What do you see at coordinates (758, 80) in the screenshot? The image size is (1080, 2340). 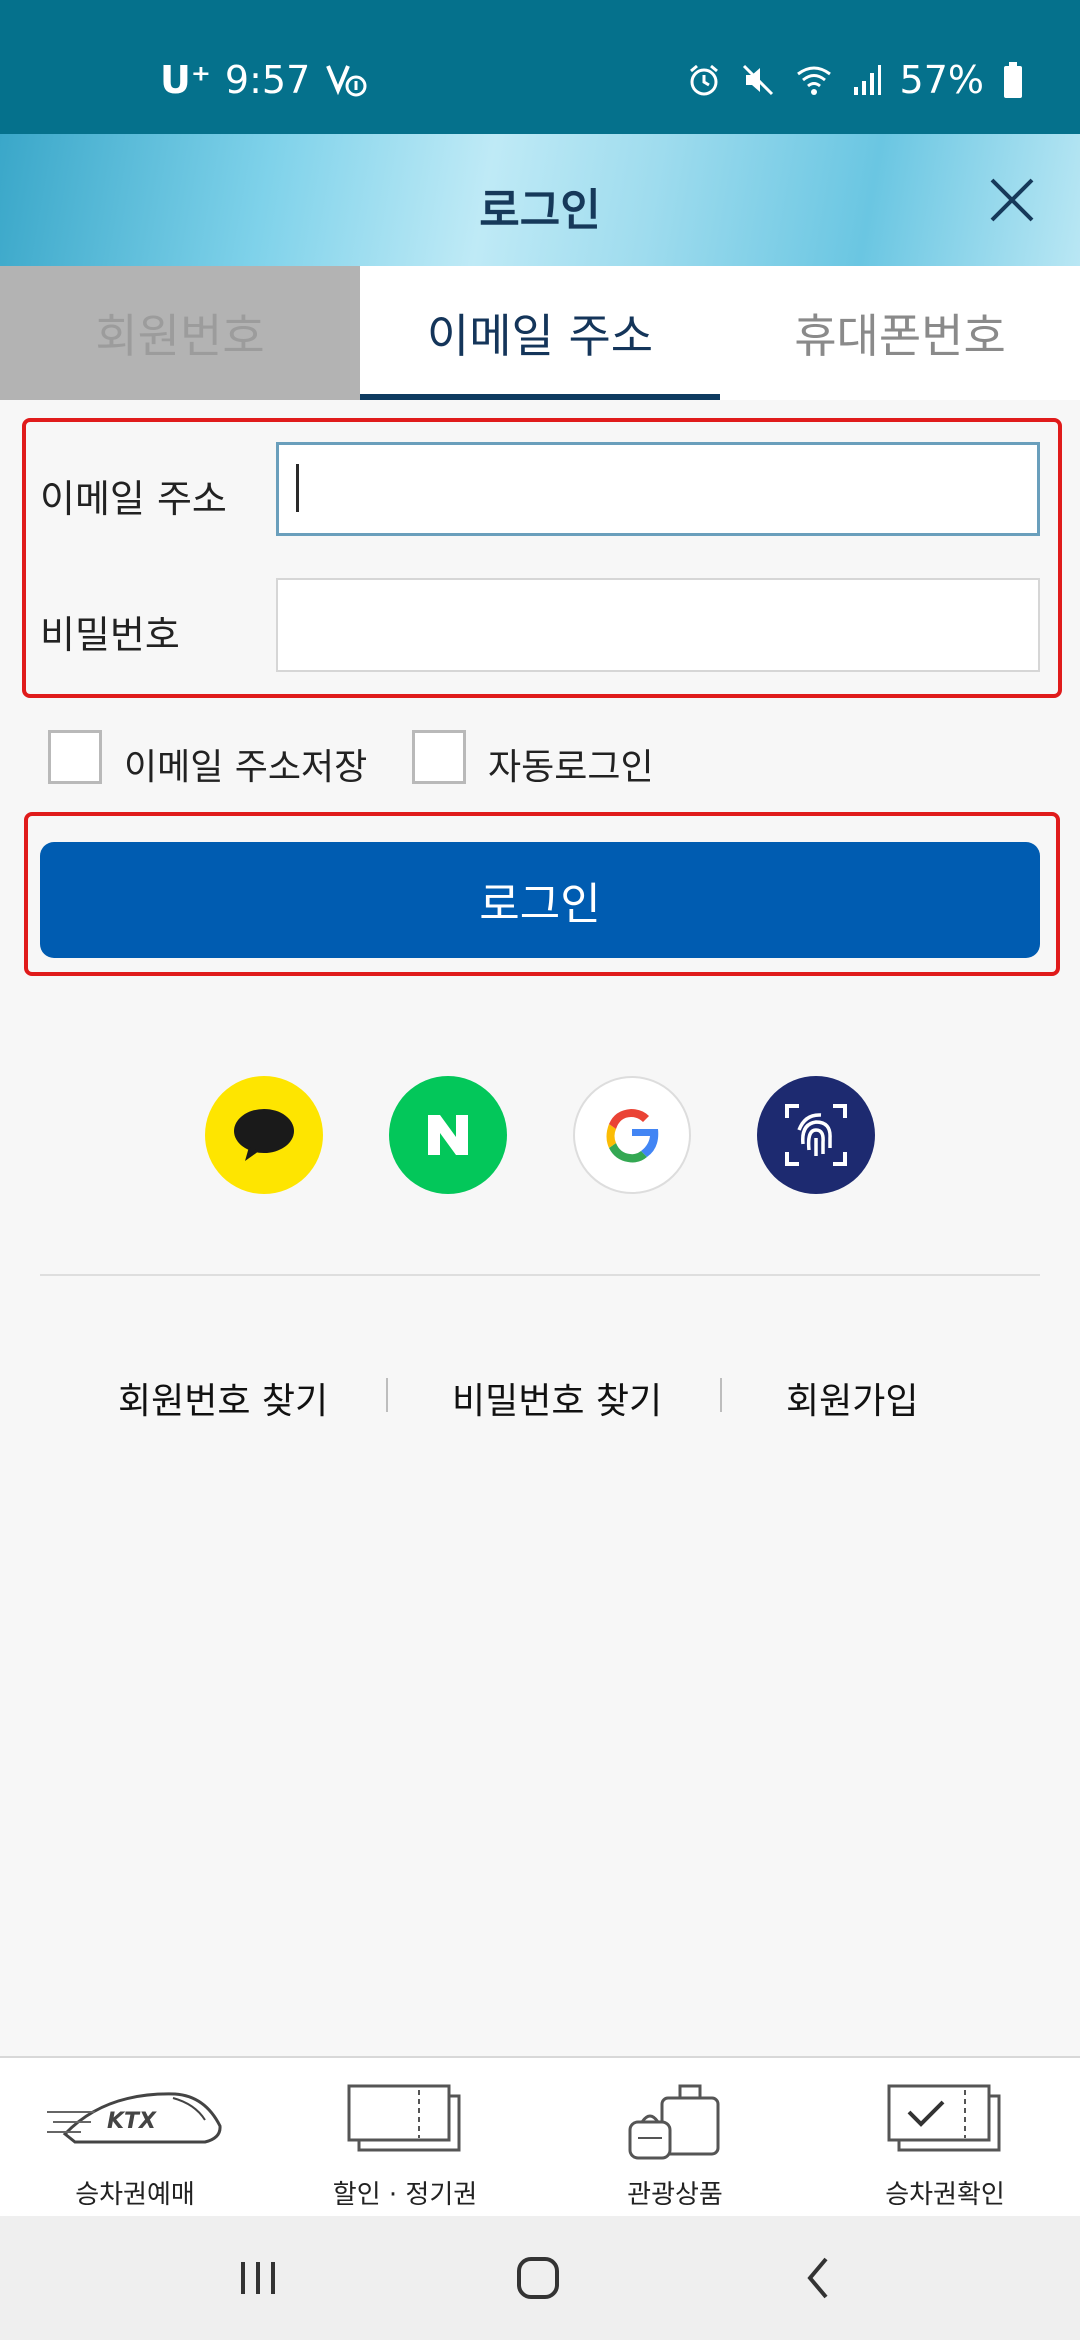 I see `mute-icon` at bounding box center [758, 80].